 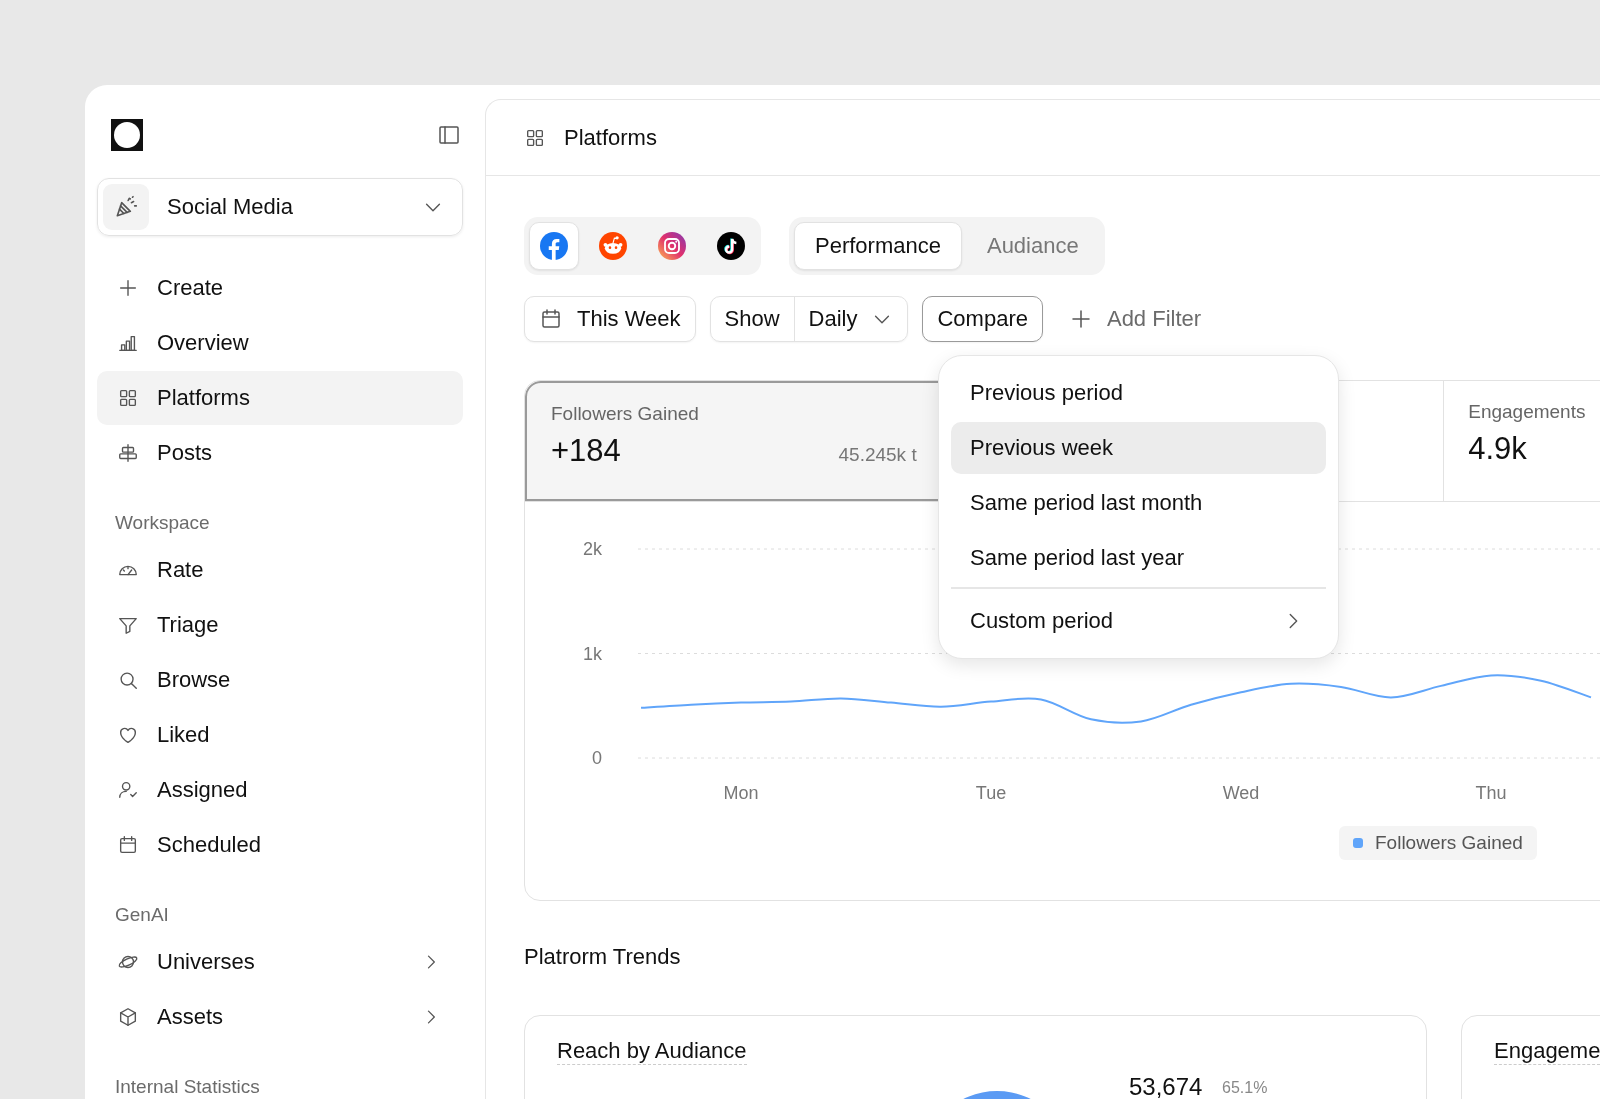 What do you see at coordinates (809, 319) in the screenshot?
I see `granularity-selector: Show Daily` at bounding box center [809, 319].